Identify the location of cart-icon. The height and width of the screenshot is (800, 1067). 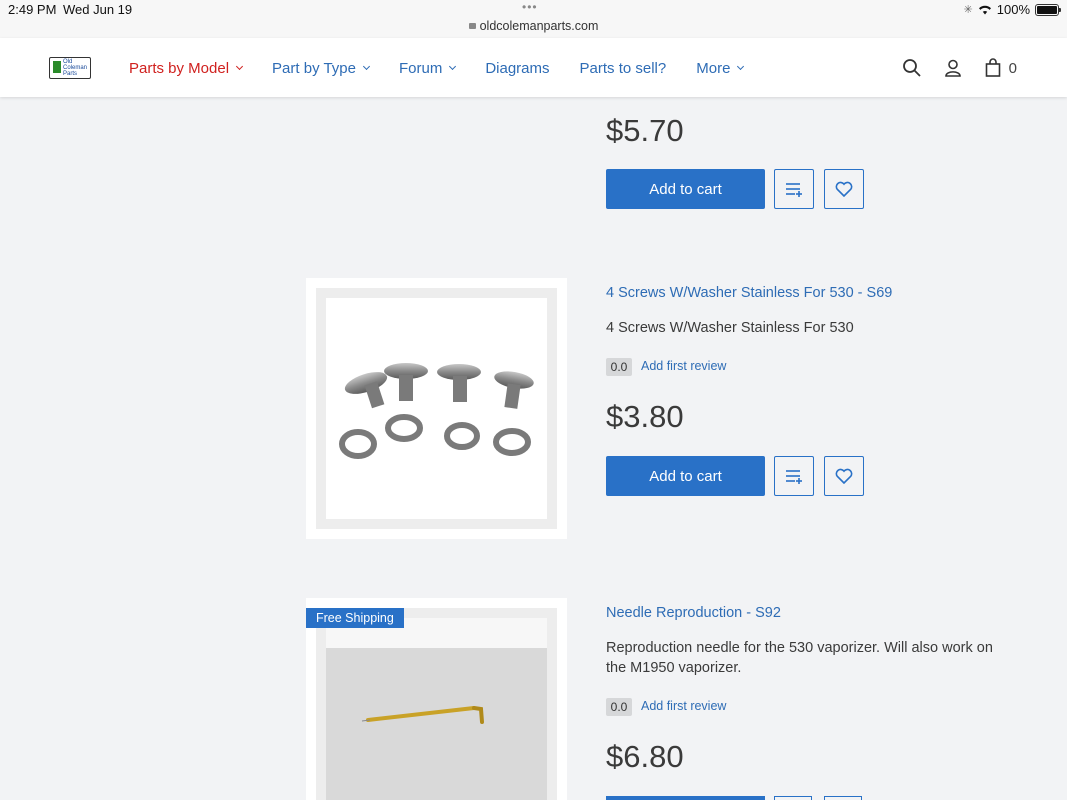
(993, 68).